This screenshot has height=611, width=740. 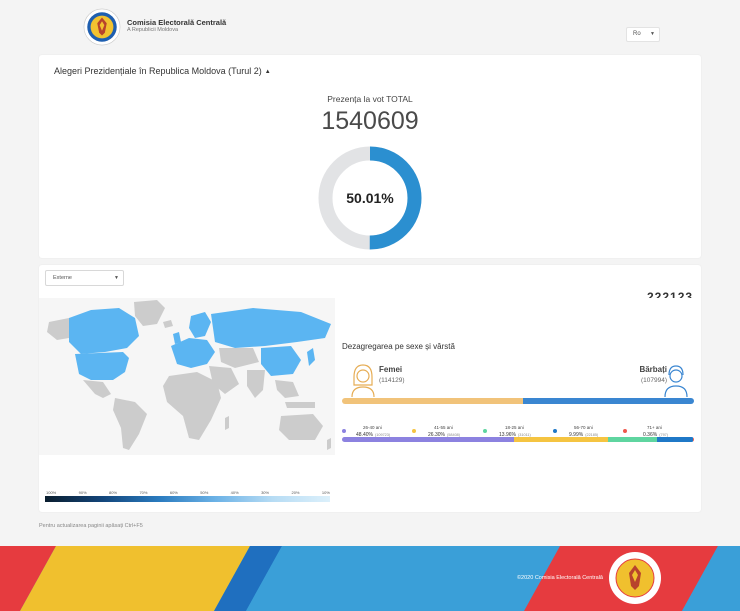 What do you see at coordinates (398, 346) in the screenshot?
I see `gender-title: Dezagregarea pe sexe și vârstă` at bounding box center [398, 346].